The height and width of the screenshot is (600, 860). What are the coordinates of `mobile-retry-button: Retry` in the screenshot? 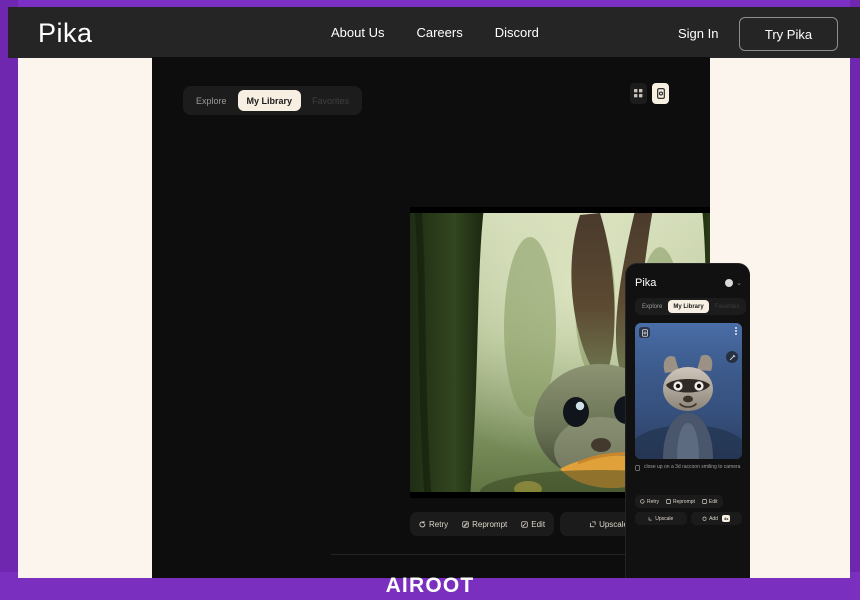 It's located at (649, 502).